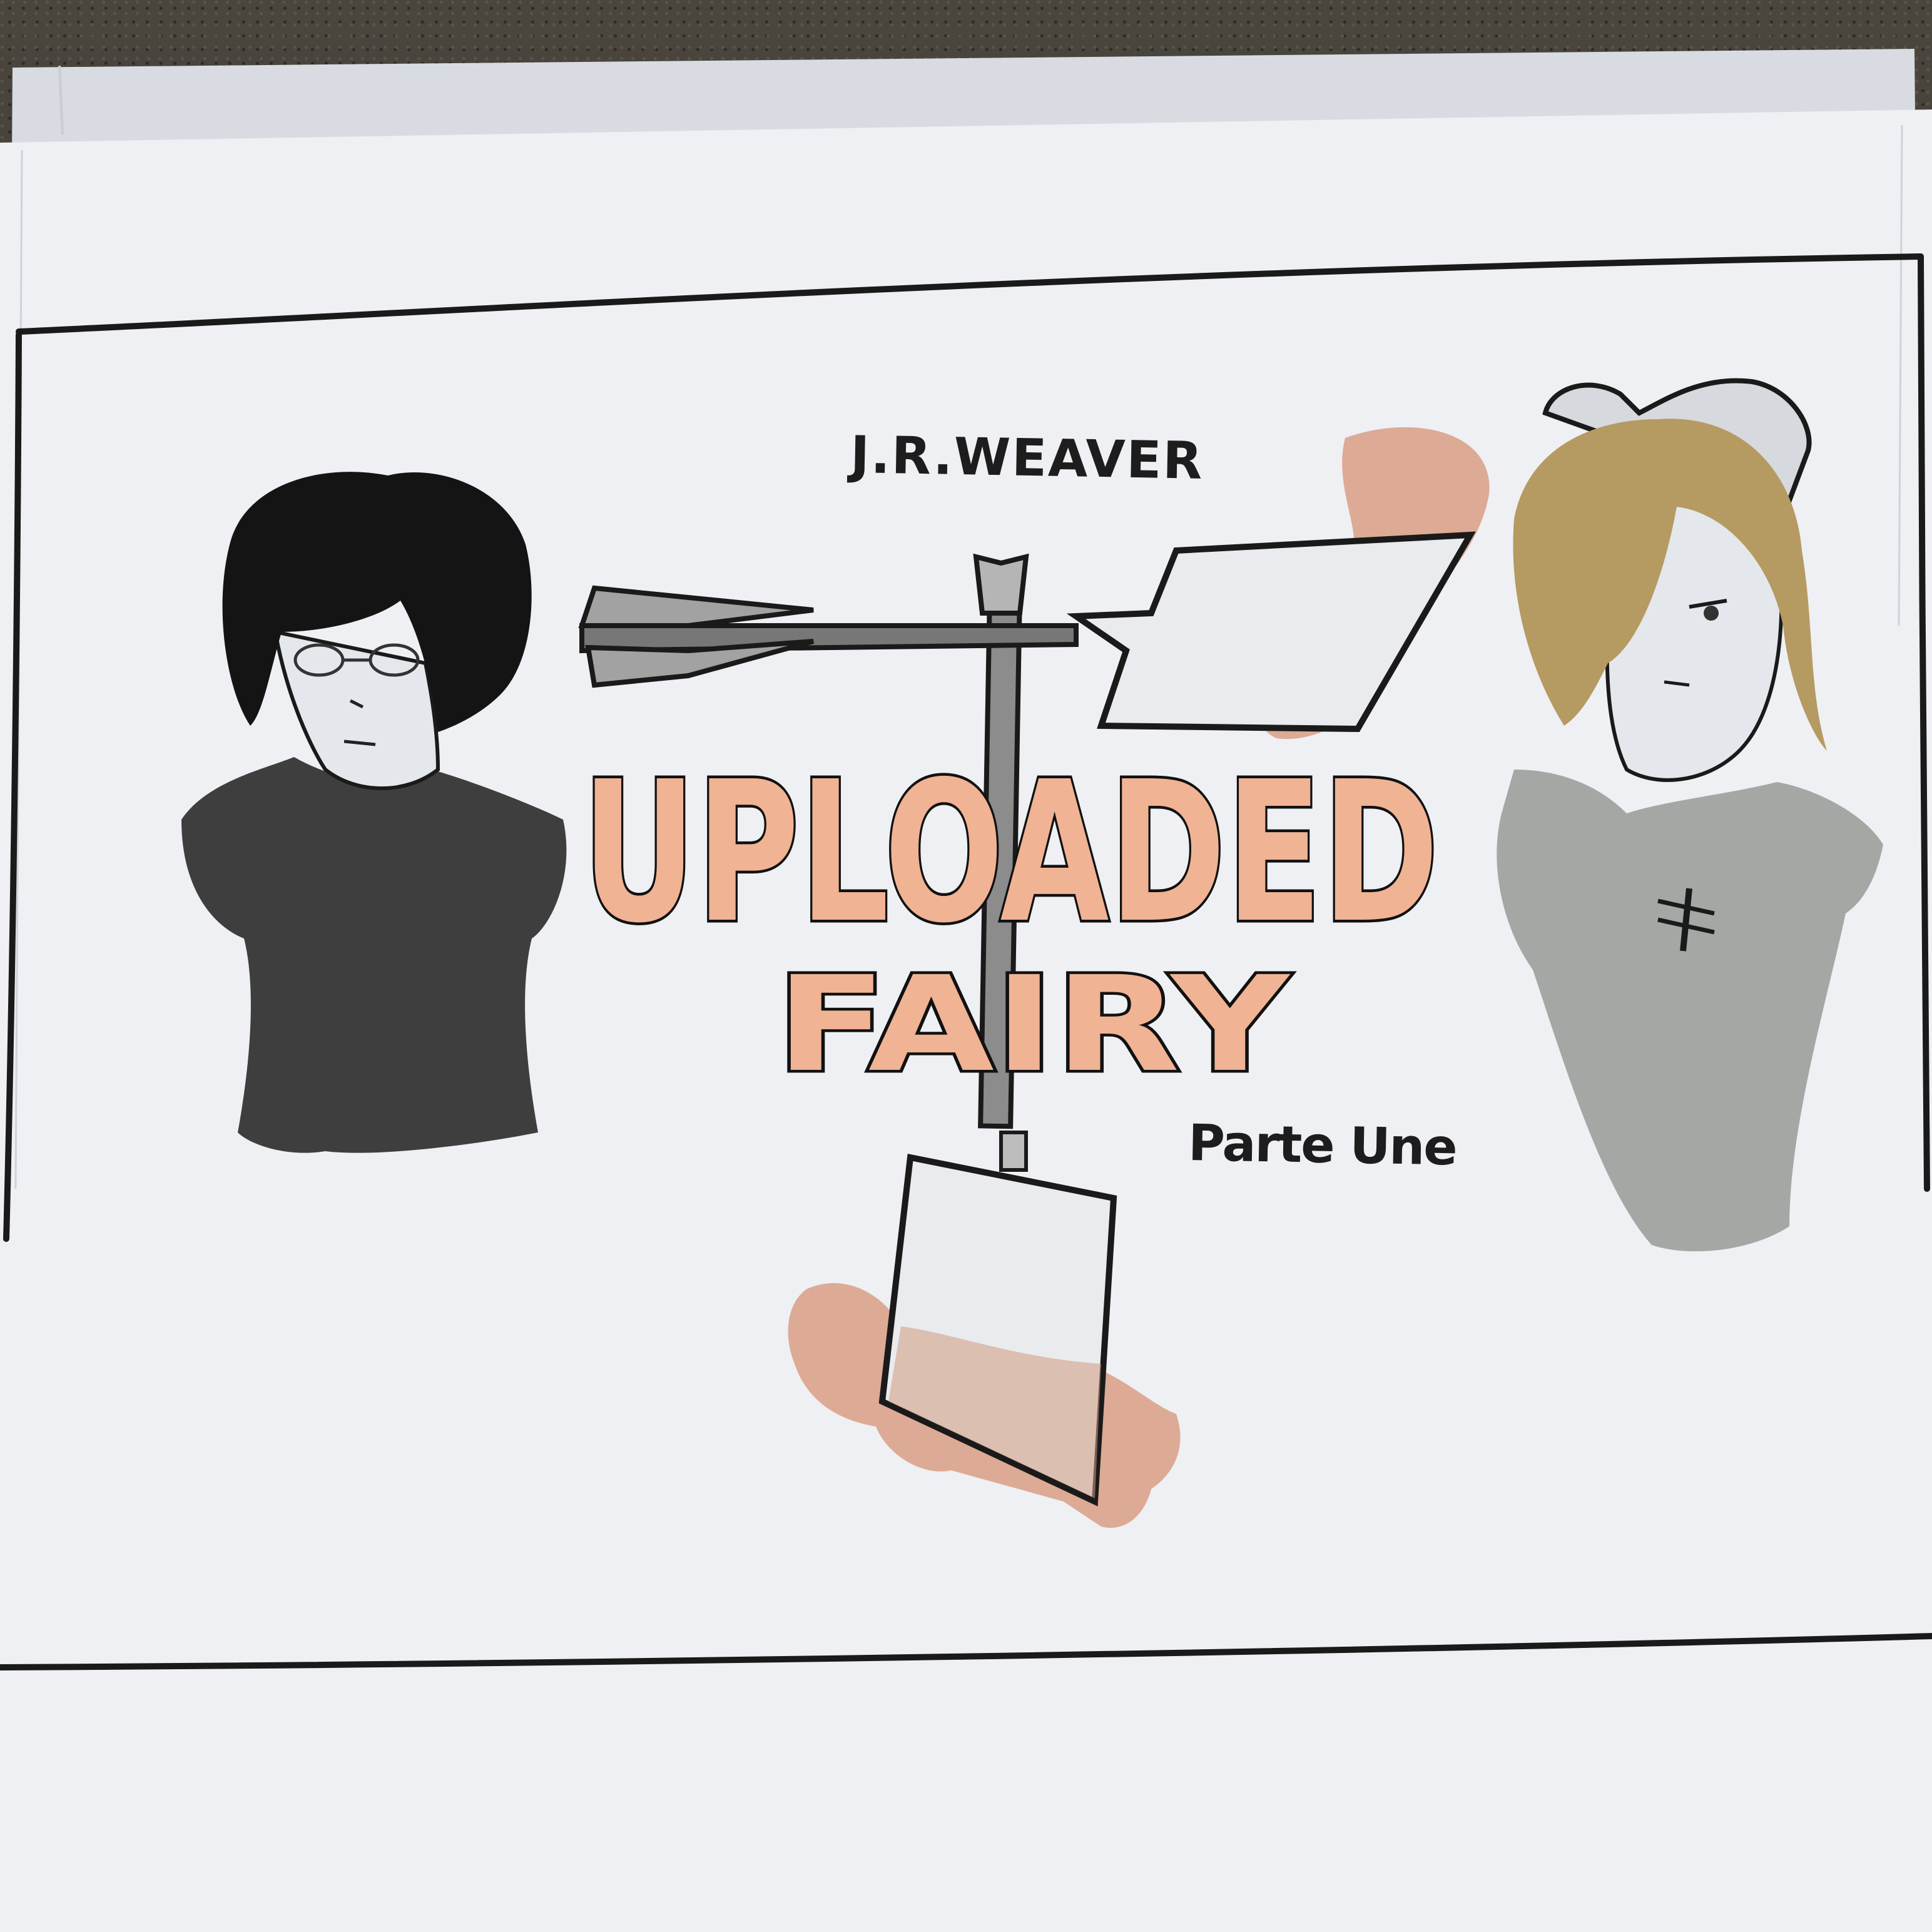 The width and height of the screenshot is (1932, 1932). Describe the element at coordinates (1010, 853) in the screenshot. I see `book-title-line-1: UPLOADED` at that location.